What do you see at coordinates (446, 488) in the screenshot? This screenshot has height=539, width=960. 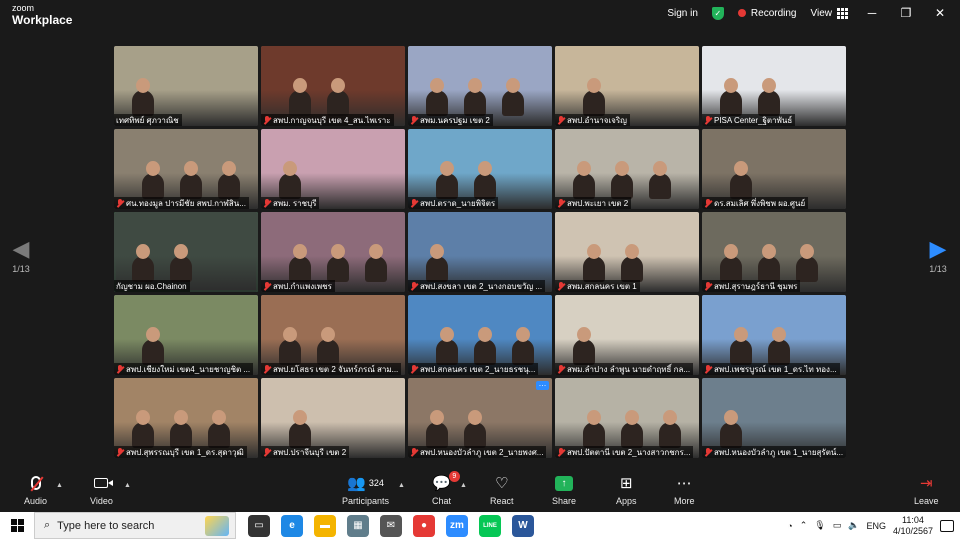 I see `chat-button: 💬 9 Chat` at bounding box center [446, 488].